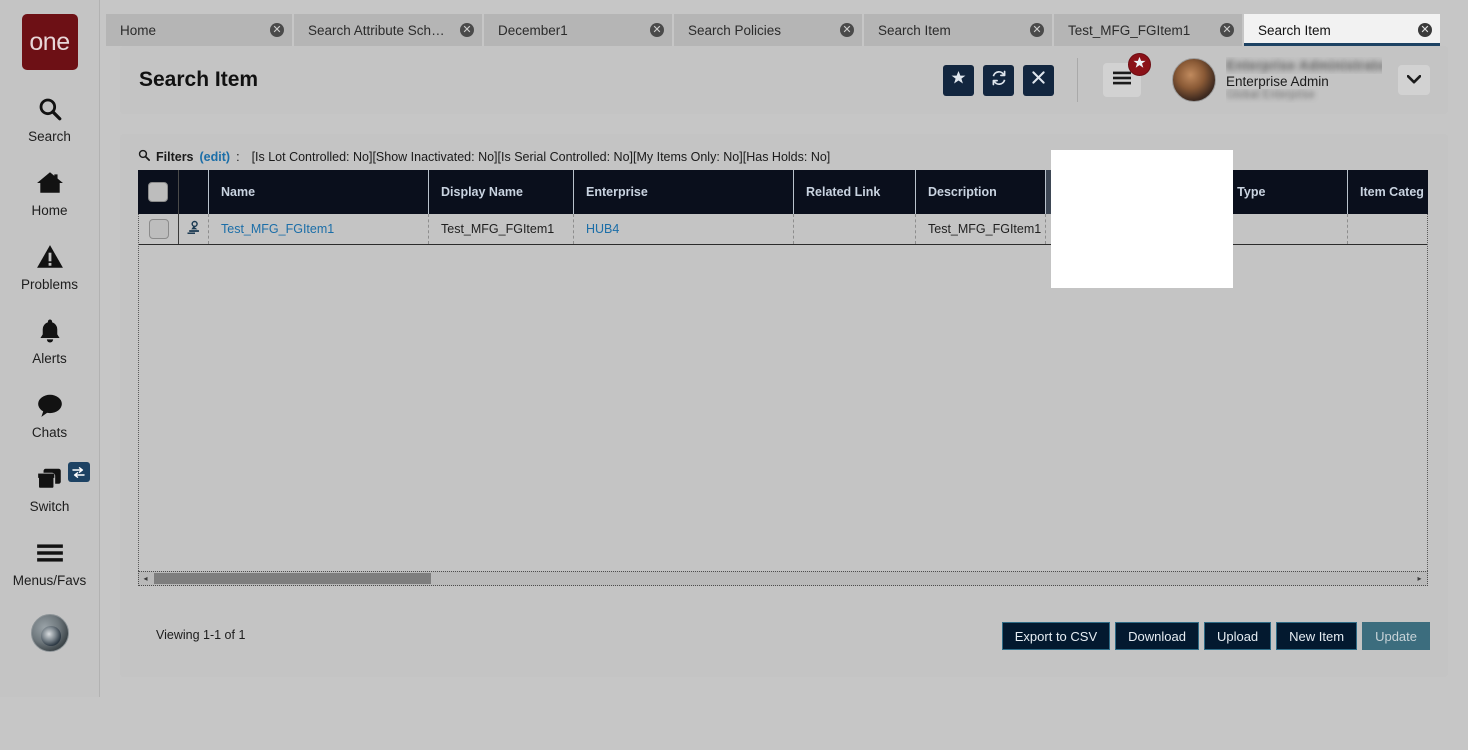 The height and width of the screenshot is (750, 1468). I want to click on grid-header-display-name: Display Name, so click(501, 192).